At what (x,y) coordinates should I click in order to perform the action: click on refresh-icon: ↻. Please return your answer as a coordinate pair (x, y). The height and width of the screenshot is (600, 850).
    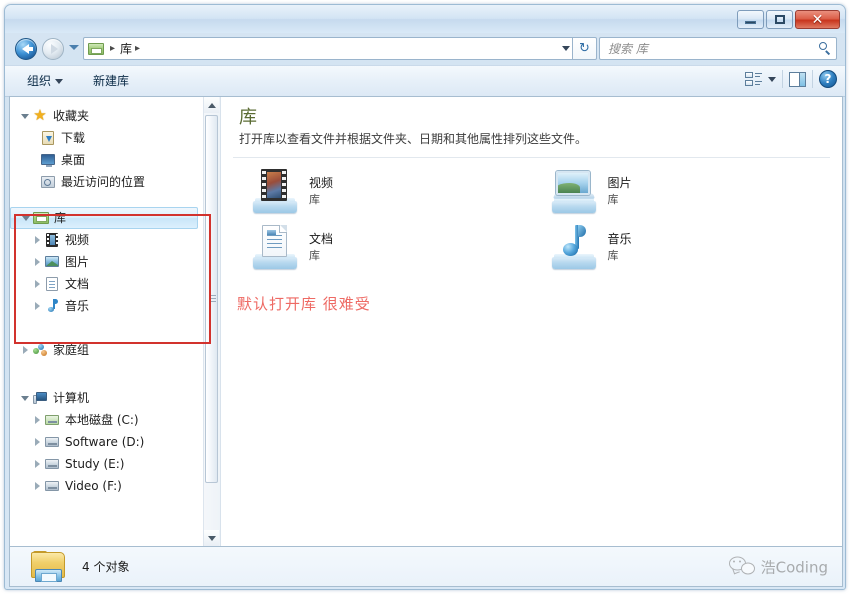
    Looking at the image, I should click on (584, 48).